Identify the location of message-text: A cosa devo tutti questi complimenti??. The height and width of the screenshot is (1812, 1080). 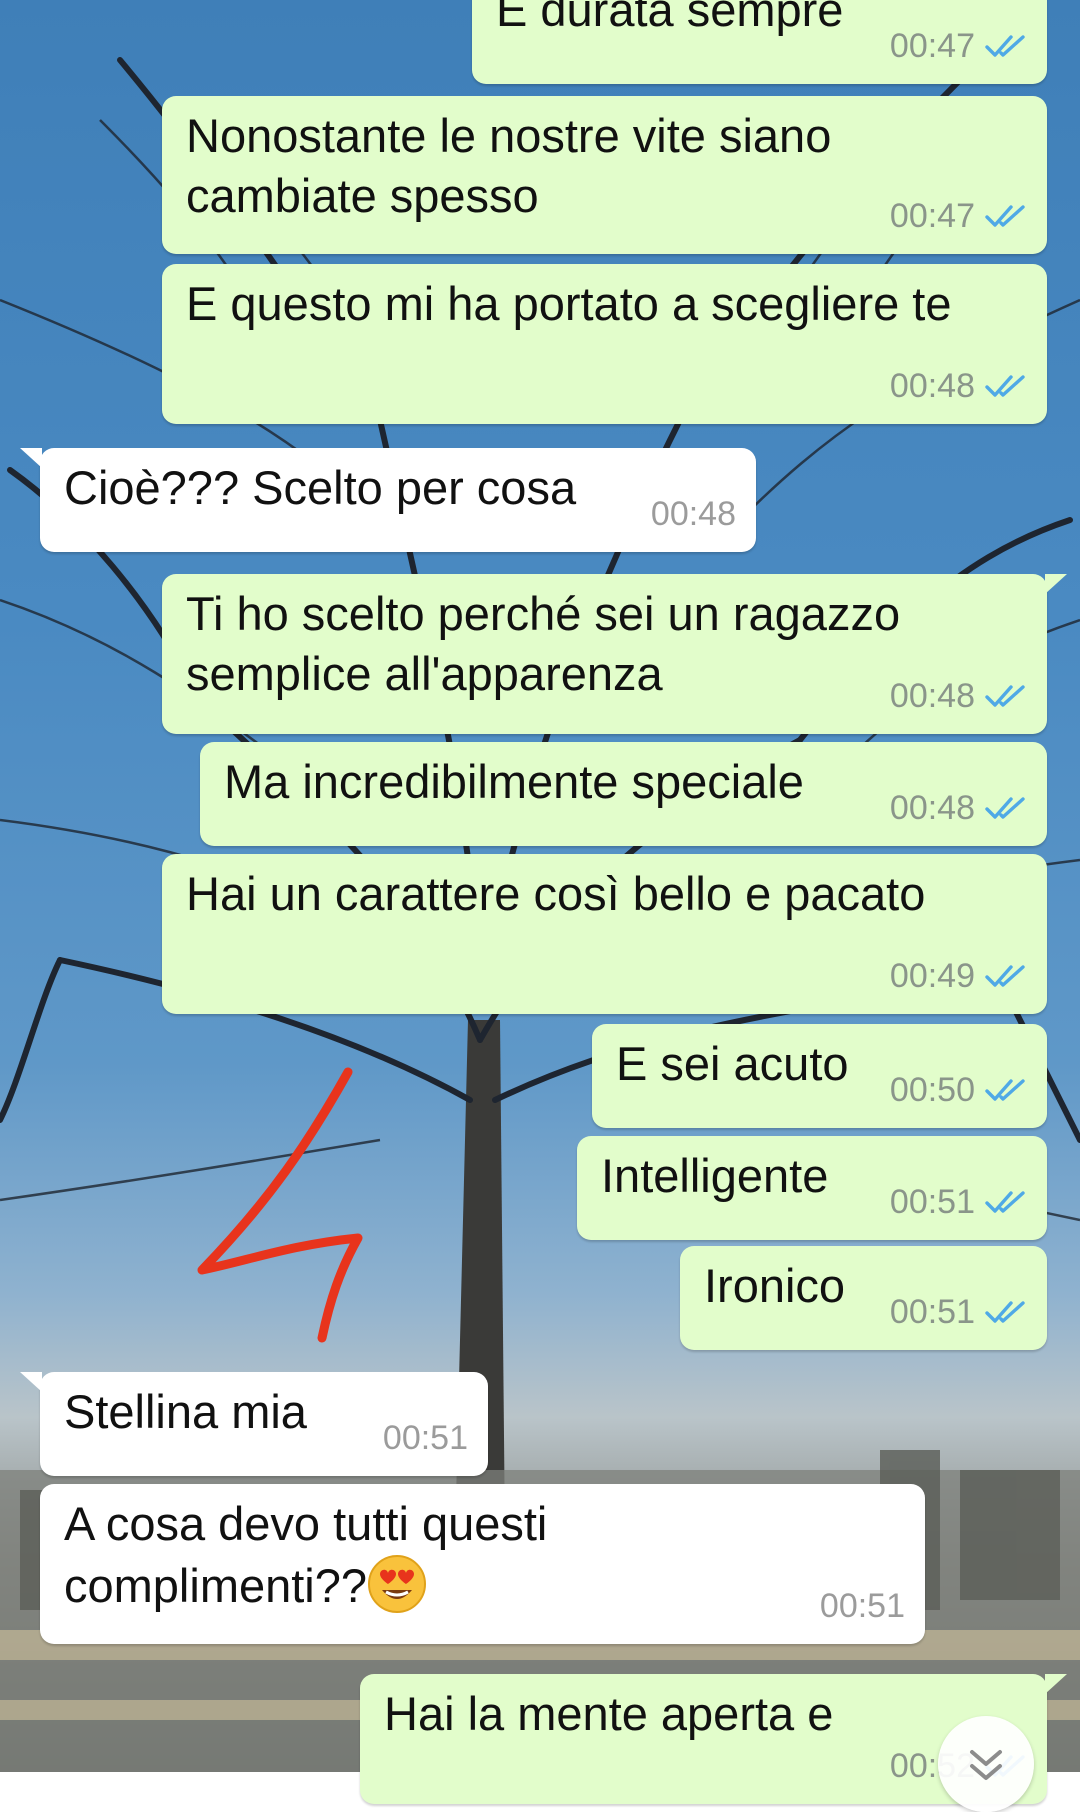
(306, 1555).